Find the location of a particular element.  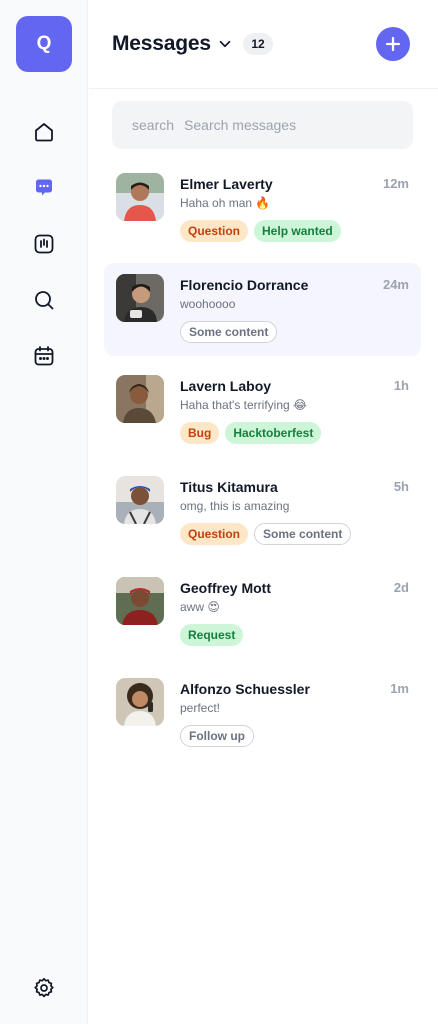

tag-list: Question Help wanted is located at coordinates (260, 231).